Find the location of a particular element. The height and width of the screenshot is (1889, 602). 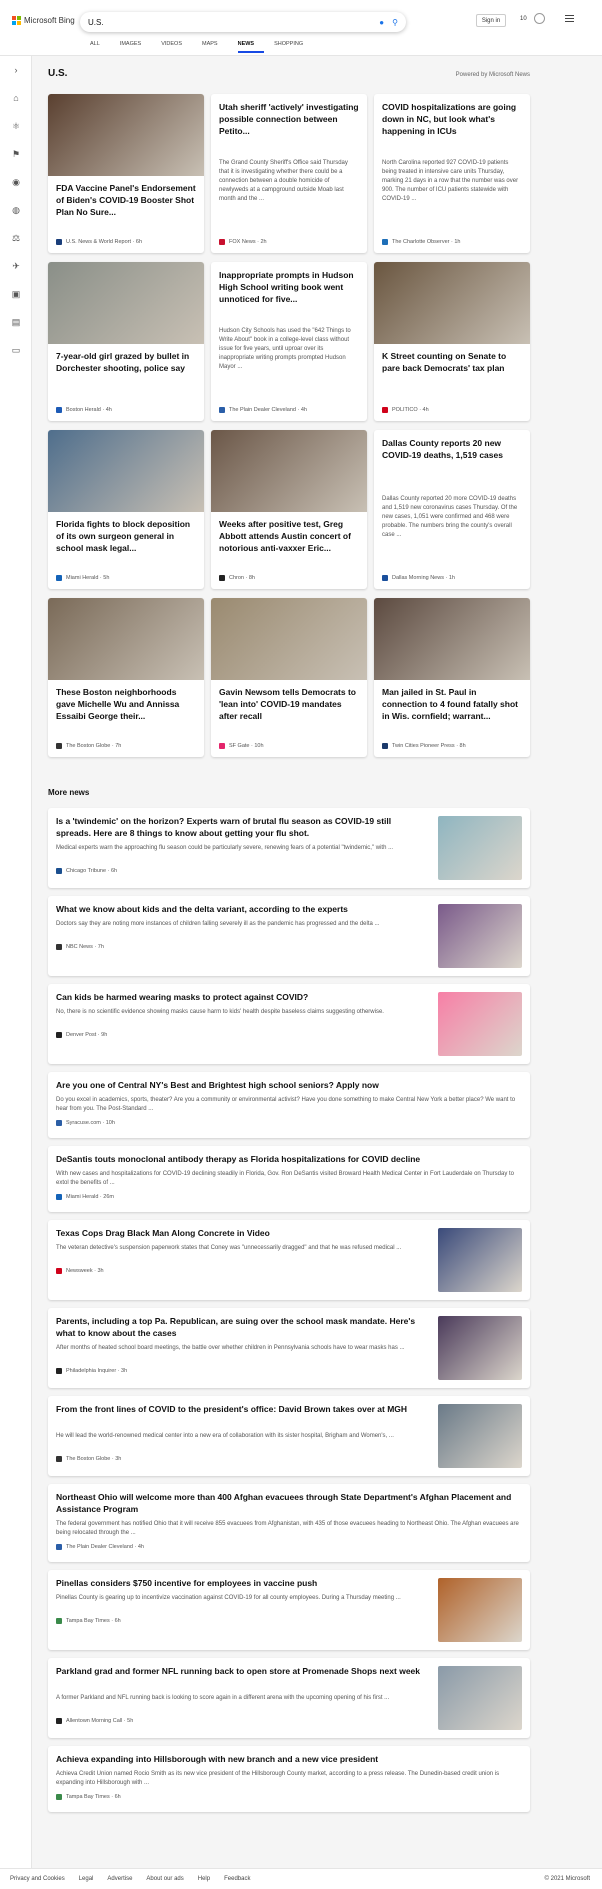

search-input: U.S. is located at coordinates (229, 22).